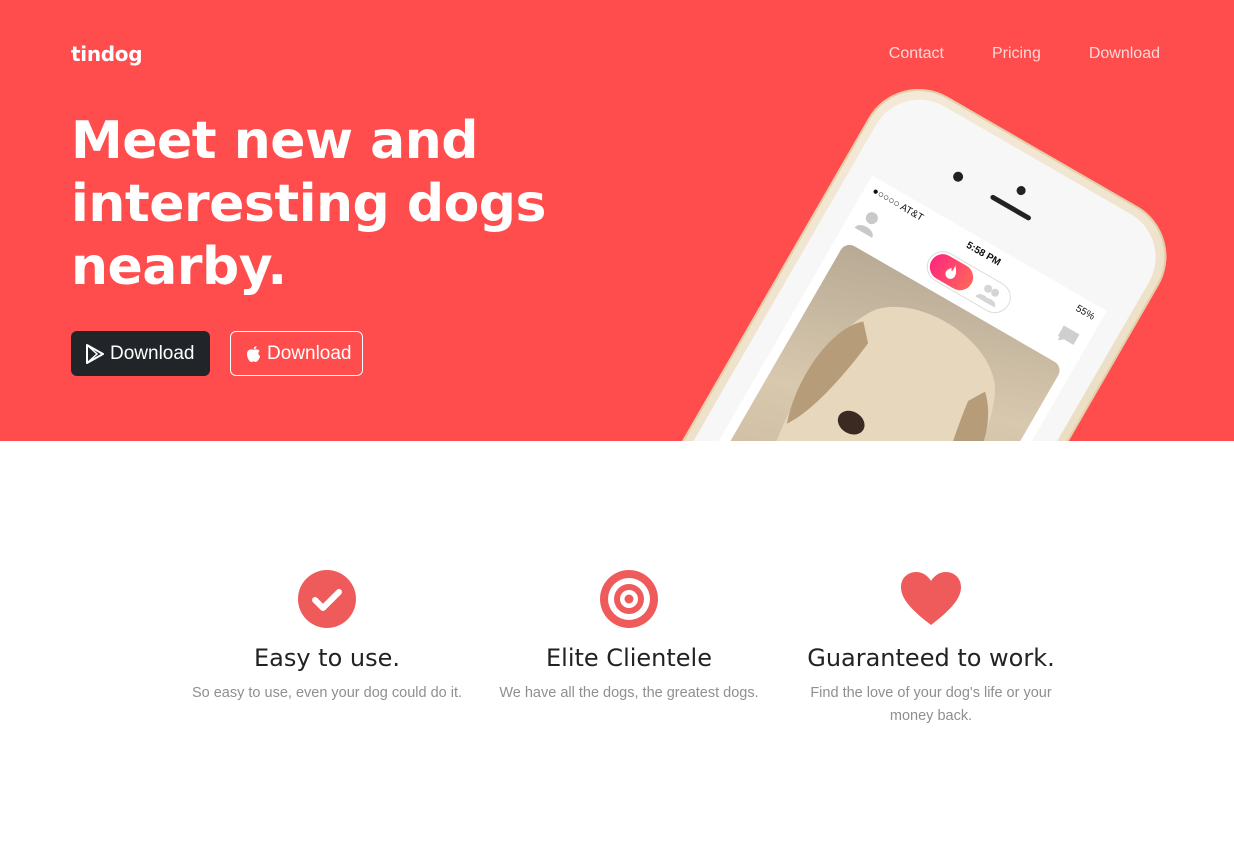  Describe the element at coordinates (1068, 335) in the screenshot. I see `chat-icon` at that location.